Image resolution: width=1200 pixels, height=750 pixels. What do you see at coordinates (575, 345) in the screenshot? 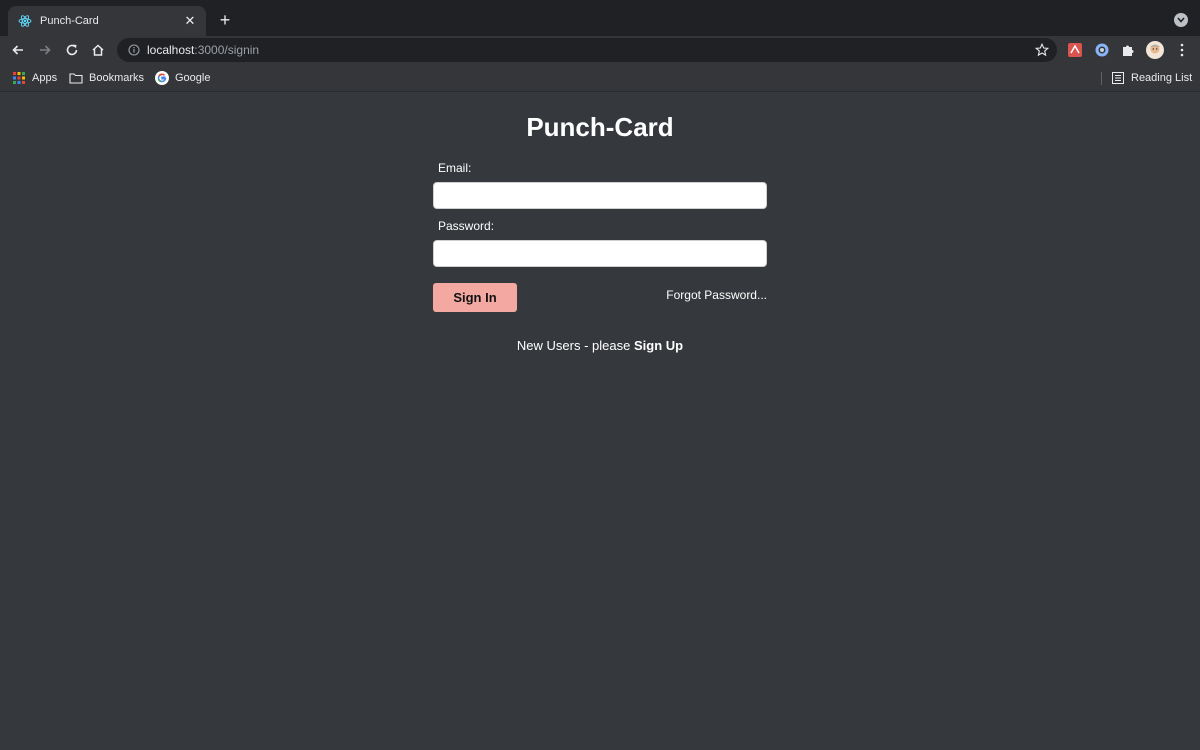
I see `new-users-text: New Users - please` at bounding box center [575, 345].